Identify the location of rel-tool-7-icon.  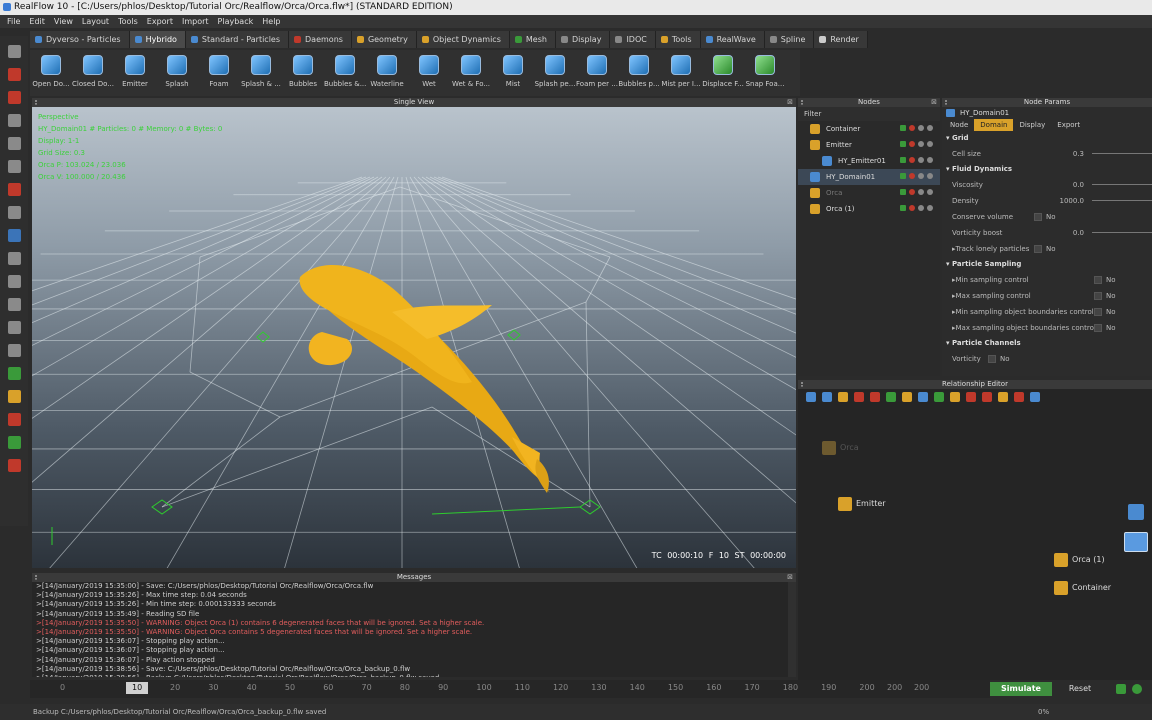
(907, 397).